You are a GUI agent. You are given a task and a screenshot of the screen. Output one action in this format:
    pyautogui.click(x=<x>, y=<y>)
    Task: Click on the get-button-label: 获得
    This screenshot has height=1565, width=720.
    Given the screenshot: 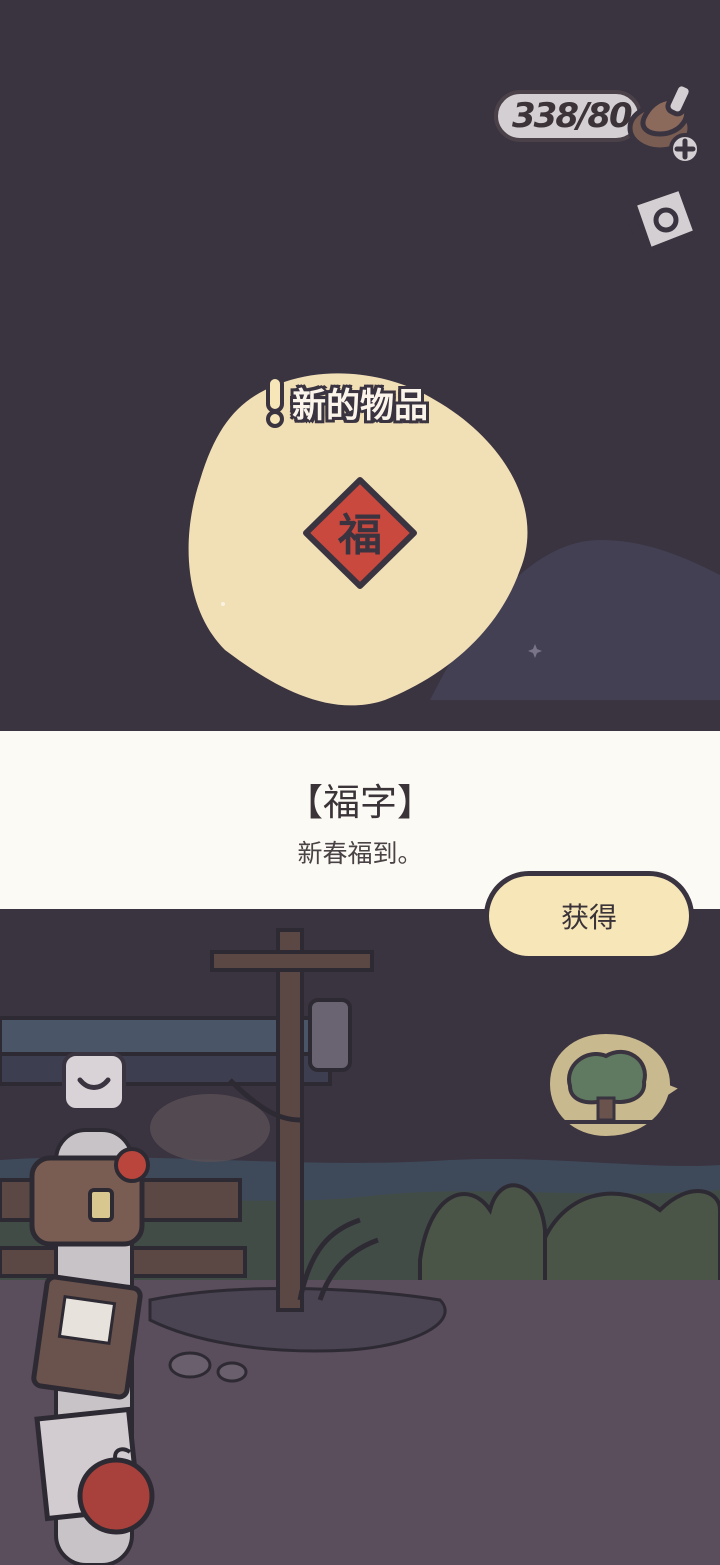 What is the action you would take?
    pyautogui.click(x=588, y=917)
    